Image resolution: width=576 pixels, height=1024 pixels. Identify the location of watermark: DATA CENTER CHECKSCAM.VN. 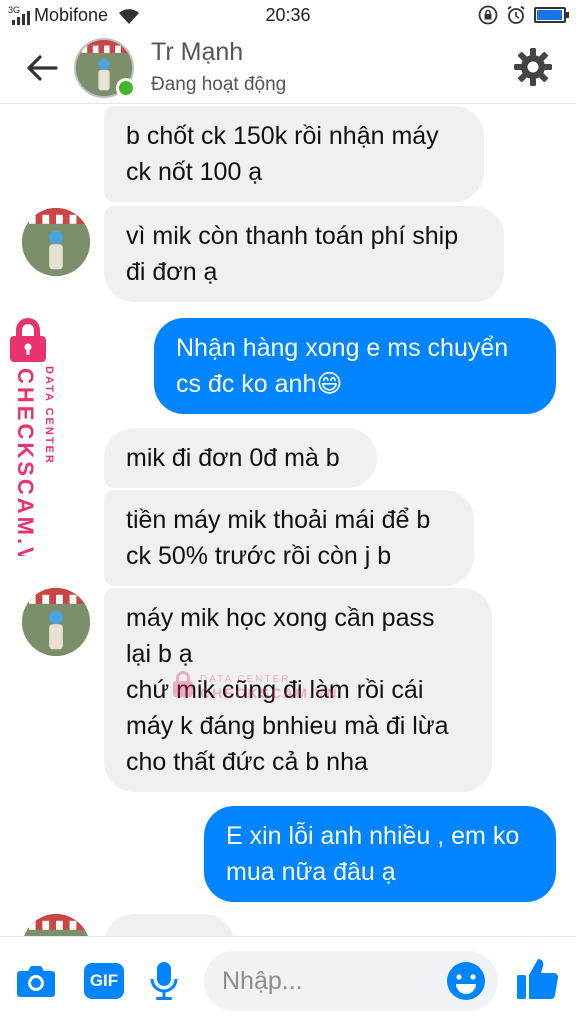
(272, 688).